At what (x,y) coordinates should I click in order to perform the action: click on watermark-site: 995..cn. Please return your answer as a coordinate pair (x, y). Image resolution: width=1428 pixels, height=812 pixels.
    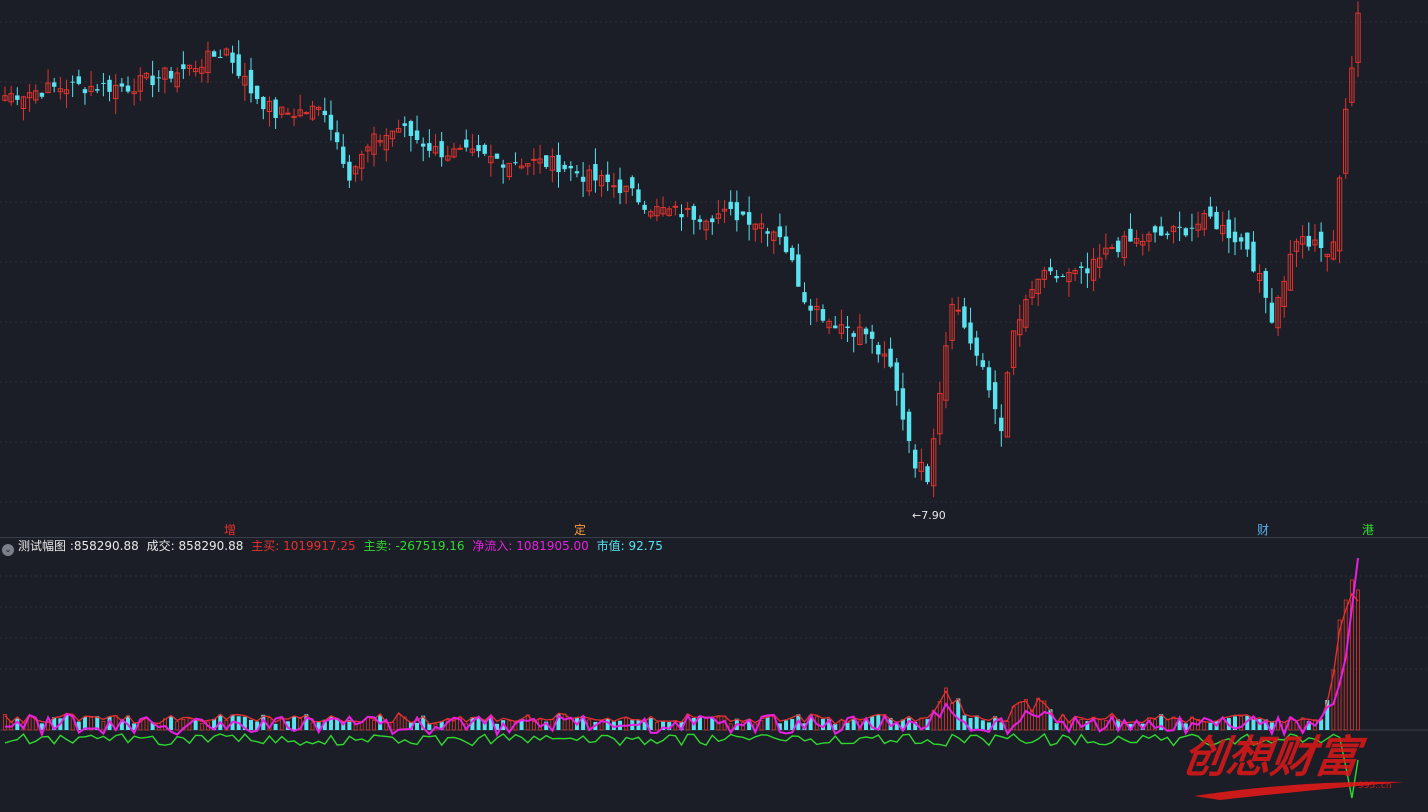
    Looking at the image, I should click on (1375, 786).